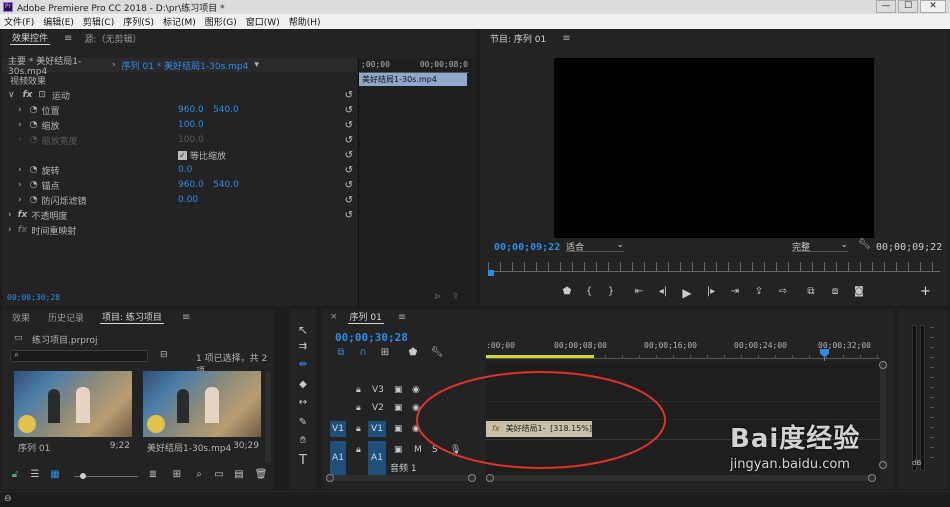 This screenshot has width=950, height=507. I want to click on sequence-clip-label: 序列 01 * 美好结局1-30s.mp4, so click(185, 65).